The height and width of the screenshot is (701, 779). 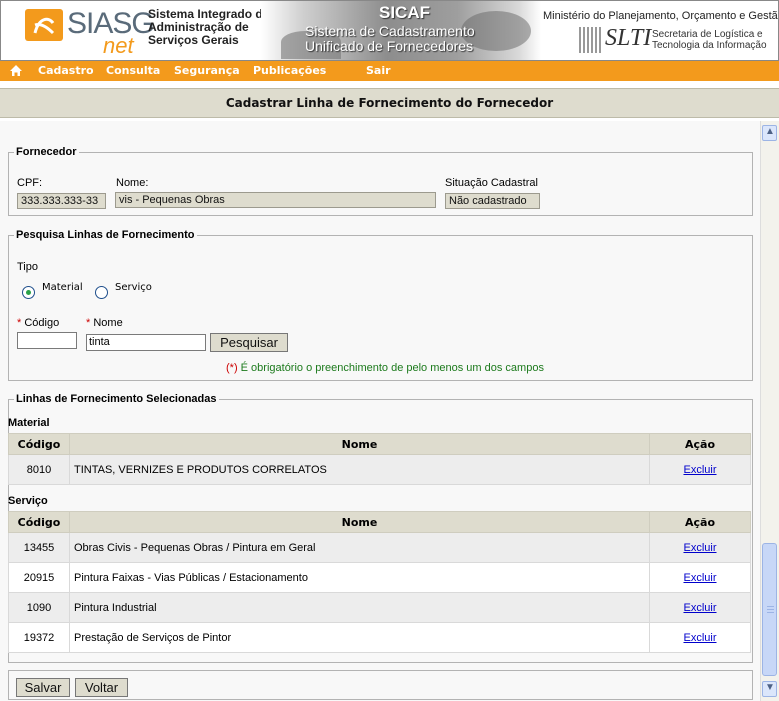 I want to click on sicaf-subtitle: Sistema de Cadastramento, so click(x=390, y=31).